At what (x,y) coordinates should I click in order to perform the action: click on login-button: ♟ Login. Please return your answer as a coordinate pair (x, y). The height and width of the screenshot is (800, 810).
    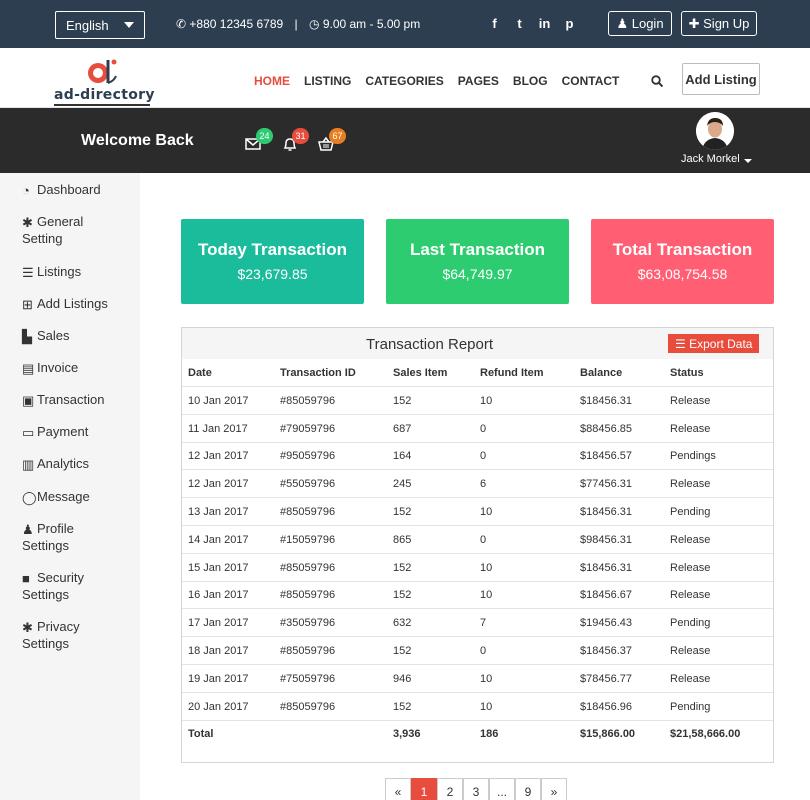
    Looking at the image, I should click on (640, 23).